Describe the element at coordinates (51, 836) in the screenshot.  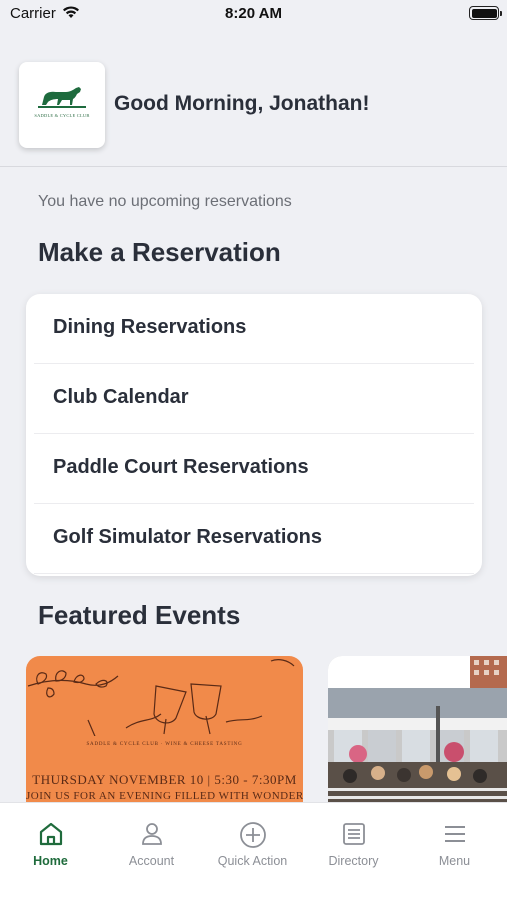
I see `home-icon` at that location.